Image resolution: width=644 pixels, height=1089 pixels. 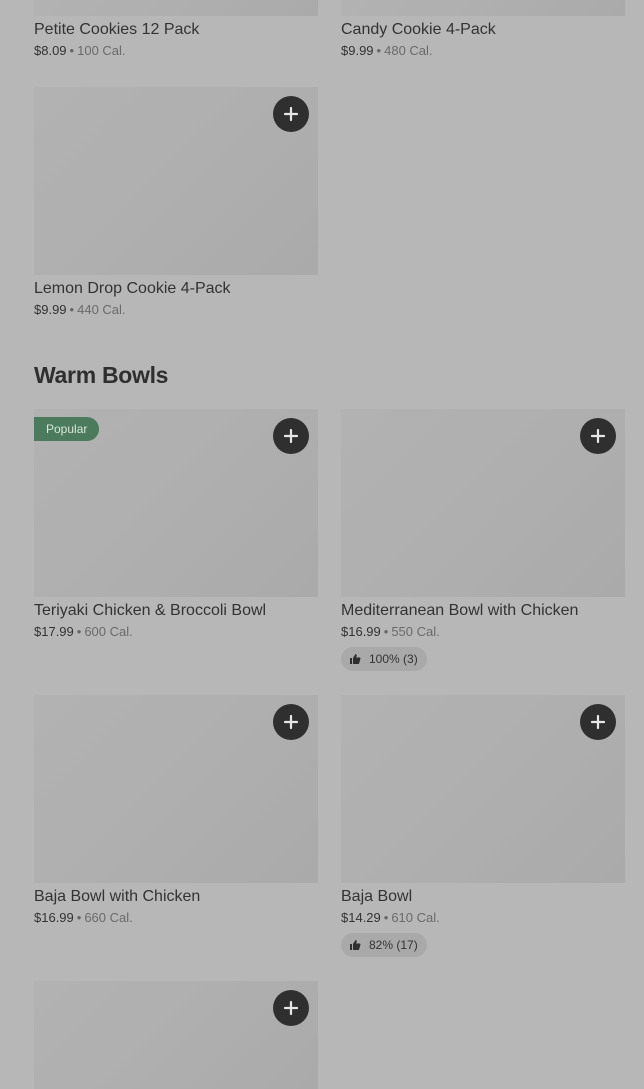 What do you see at coordinates (101, 375) in the screenshot?
I see `section-title-warm-bowls: Warm Bowls` at bounding box center [101, 375].